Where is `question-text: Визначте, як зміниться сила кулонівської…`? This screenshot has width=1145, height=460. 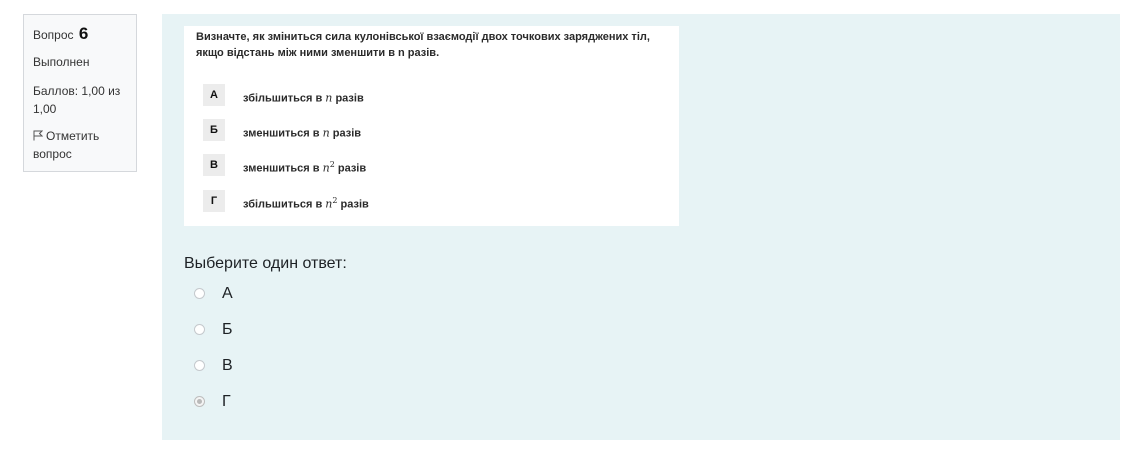
question-text: Визначте, як зміниться сила кулонівської… is located at coordinates (423, 45).